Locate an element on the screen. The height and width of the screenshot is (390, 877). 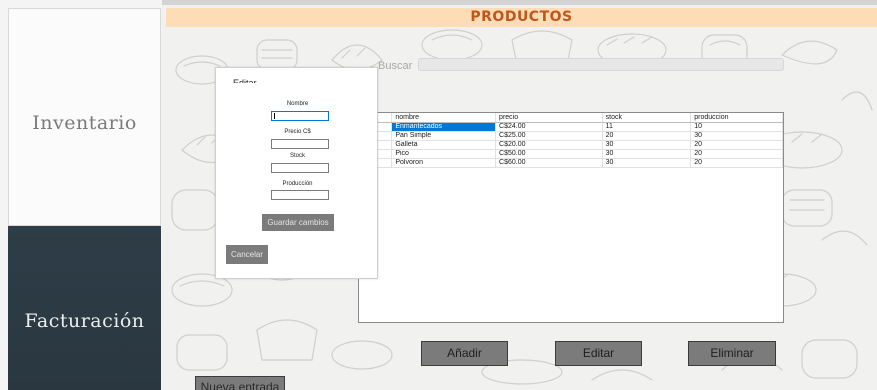
table-cell: C$20.00 is located at coordinates (549, 145).